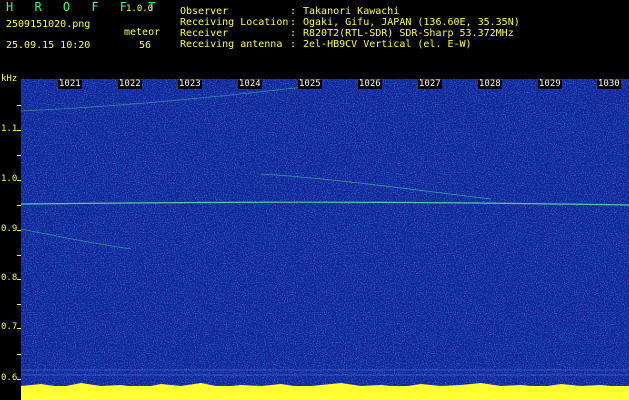 The image size is (629, 400). What do you see at coordinates (490, 84) in the screenshot?
I see `time-label: 1028` at bounding box center [490, 84].